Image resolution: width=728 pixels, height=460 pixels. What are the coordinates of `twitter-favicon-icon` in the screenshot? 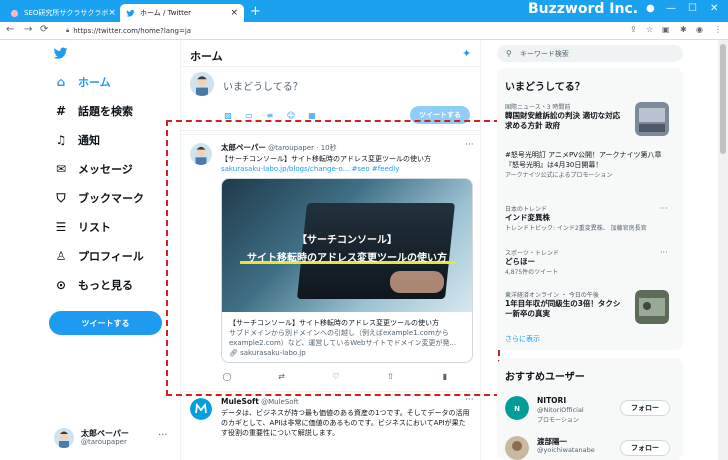 It's located at (130, 13).